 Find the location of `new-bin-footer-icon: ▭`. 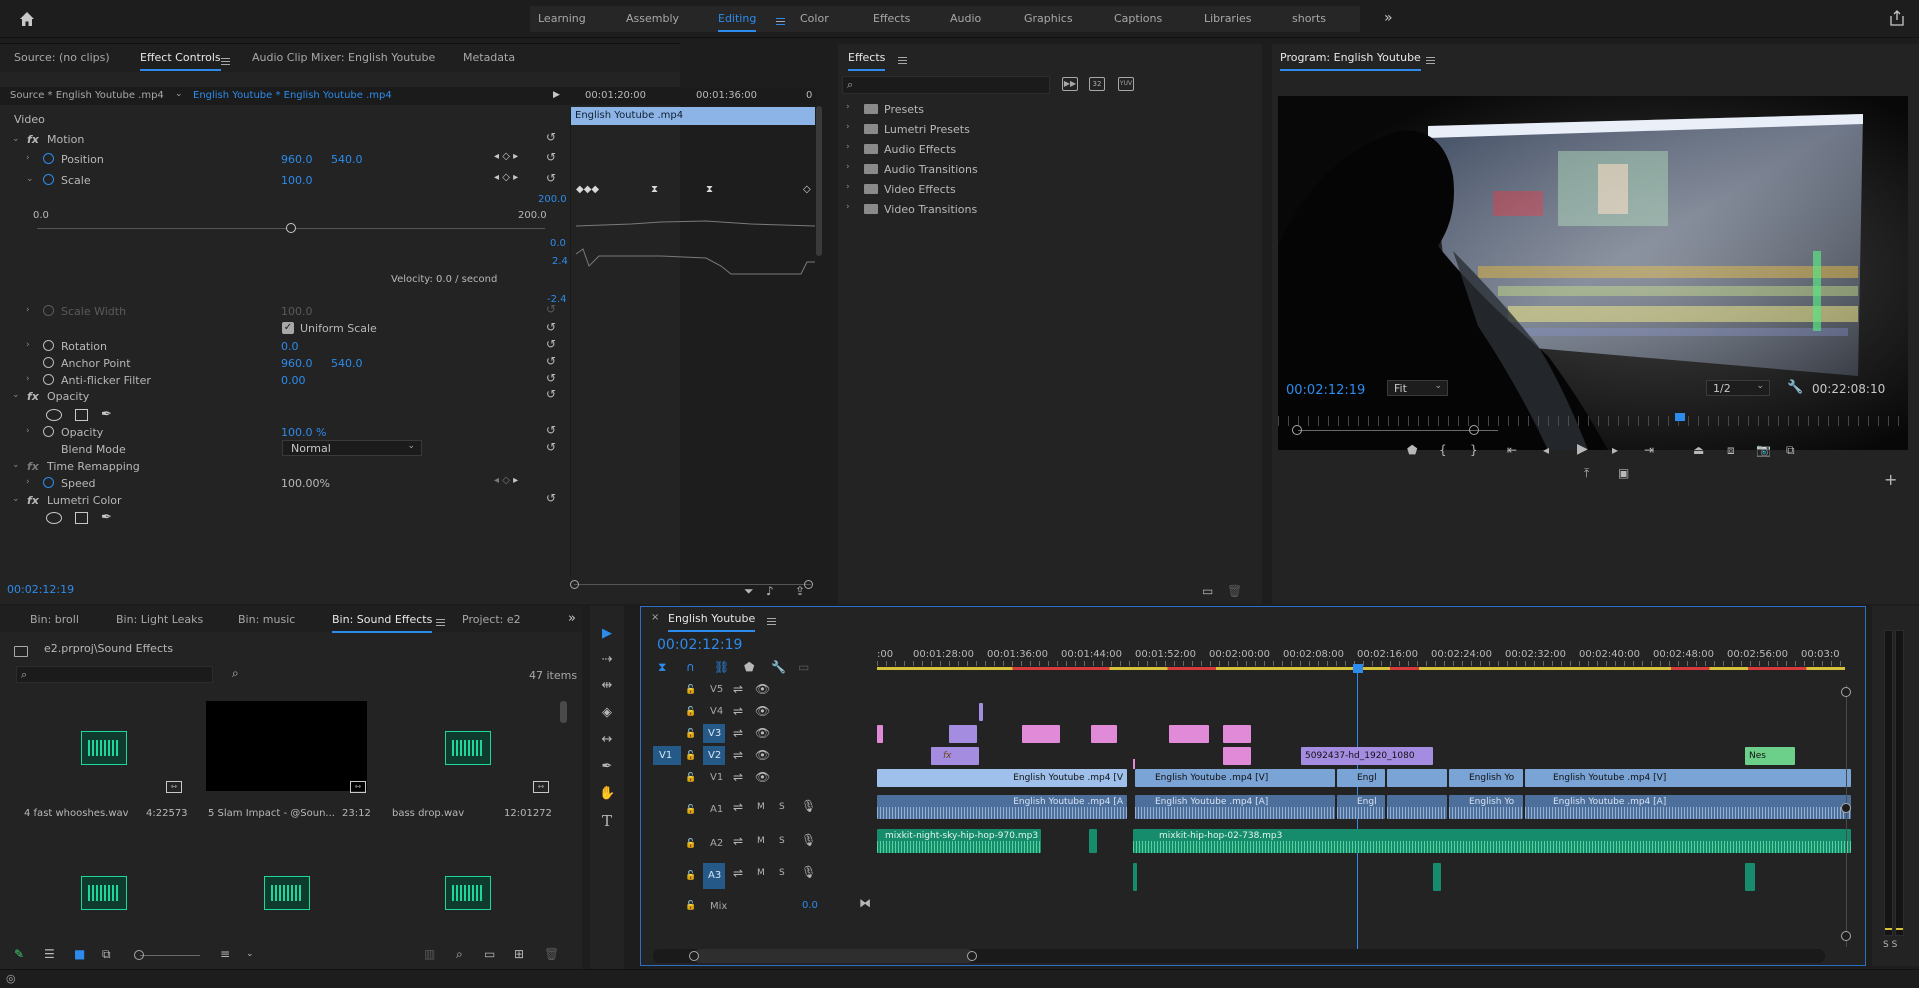

new-bin-footer-icon: ▭ is located at coordinates (489, 954).